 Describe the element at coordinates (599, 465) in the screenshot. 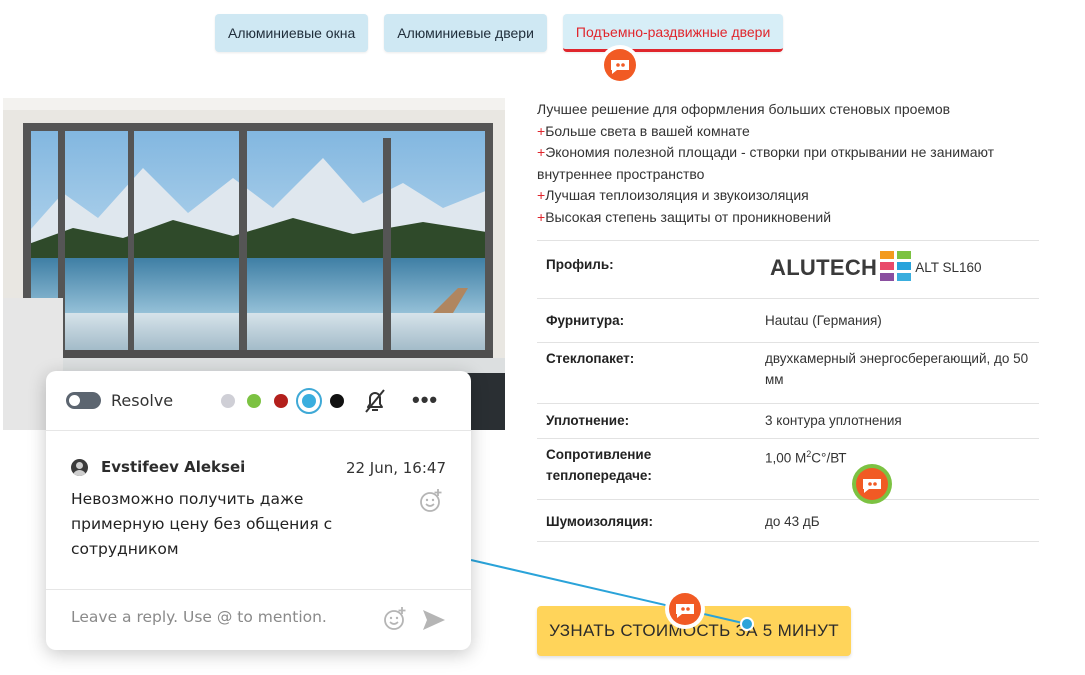

I see `spec-label: Сопротивление теплопередаче:` at that location.